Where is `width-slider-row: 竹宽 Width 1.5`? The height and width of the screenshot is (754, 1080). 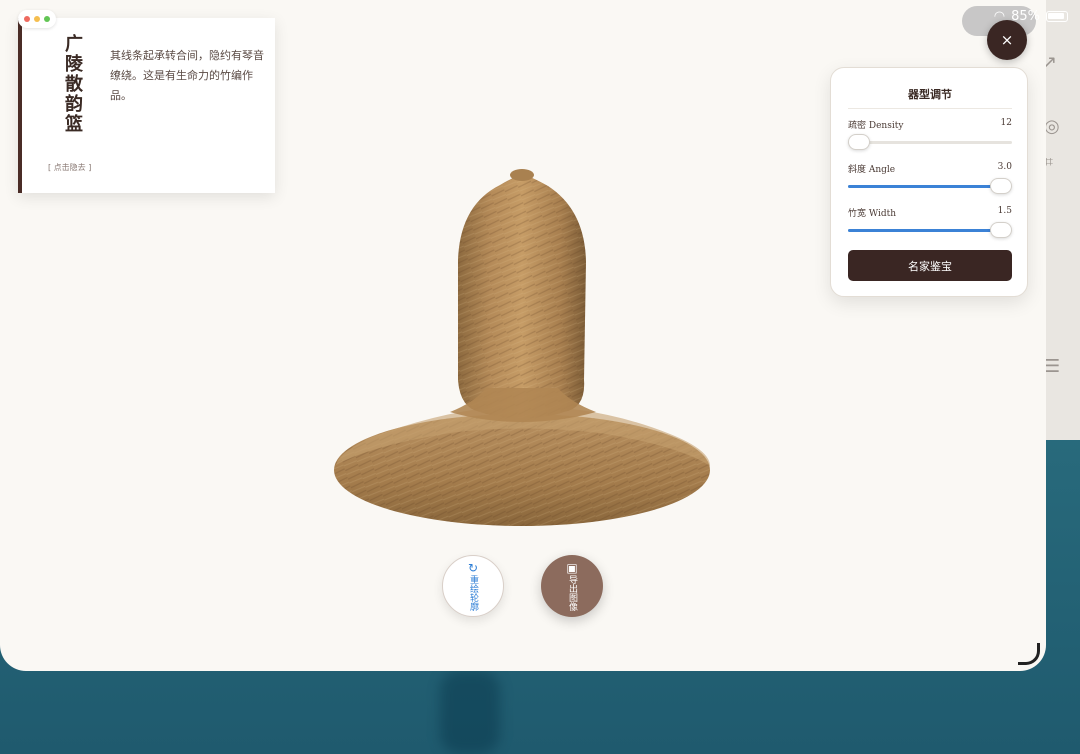
width-slider-row: 竹宽 Width 1.5 is located at coordinates (930, 222).